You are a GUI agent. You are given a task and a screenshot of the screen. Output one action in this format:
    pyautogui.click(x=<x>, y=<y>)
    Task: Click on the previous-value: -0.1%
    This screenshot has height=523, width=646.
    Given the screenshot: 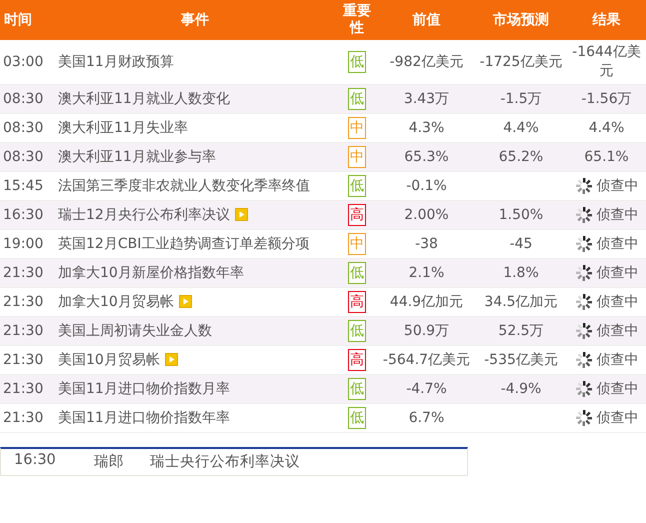 What is the action you would take?
    pyautogui.click(x=426, y=186)
    